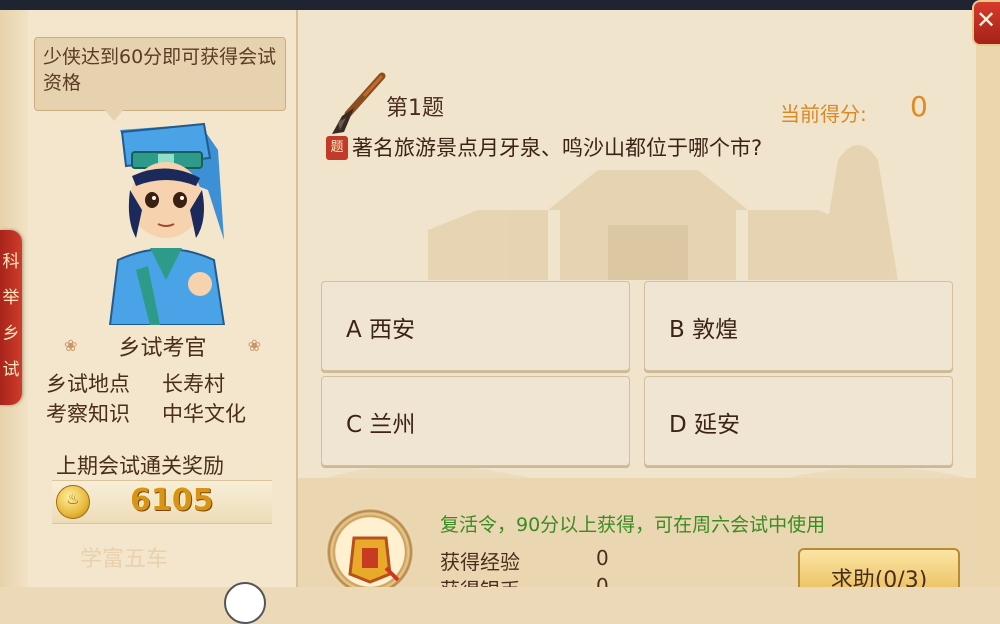  What do you see at coordinates (633, 525) in the screenshot?
I see `revival-token-description: 复活令，90分以上获得，可在周六会试中使用` at bounding box center [633, 525].